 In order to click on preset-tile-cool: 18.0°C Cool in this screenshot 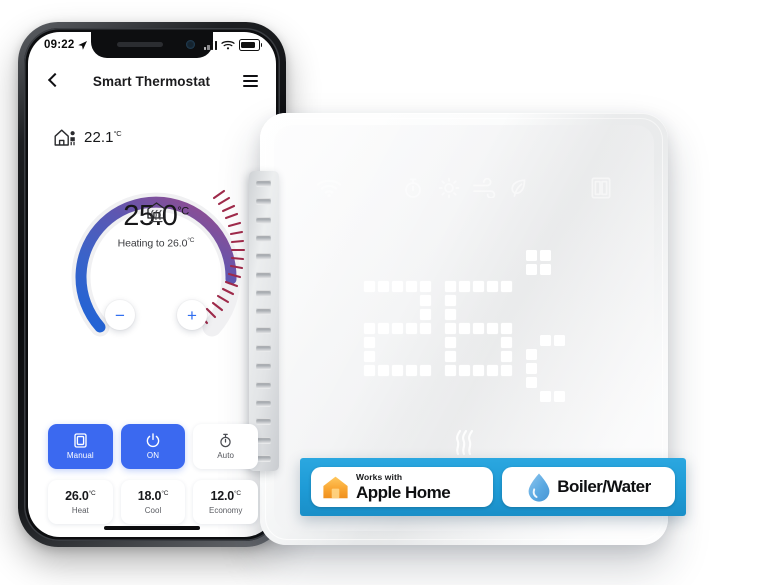, I will do `click(153, 502)`.